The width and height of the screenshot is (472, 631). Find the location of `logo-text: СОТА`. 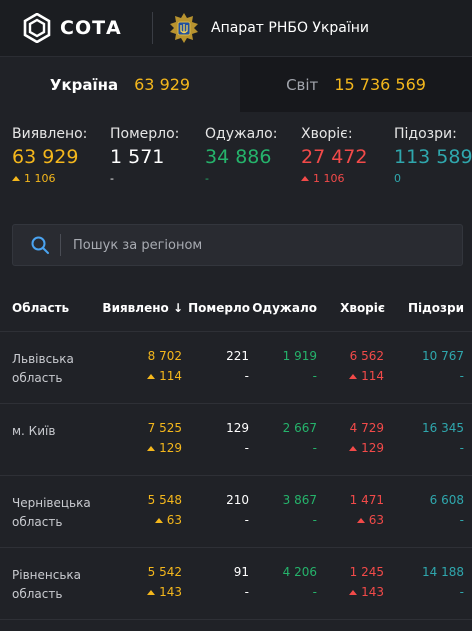

logo-text: СОТА is located at coordinates (91, 28).